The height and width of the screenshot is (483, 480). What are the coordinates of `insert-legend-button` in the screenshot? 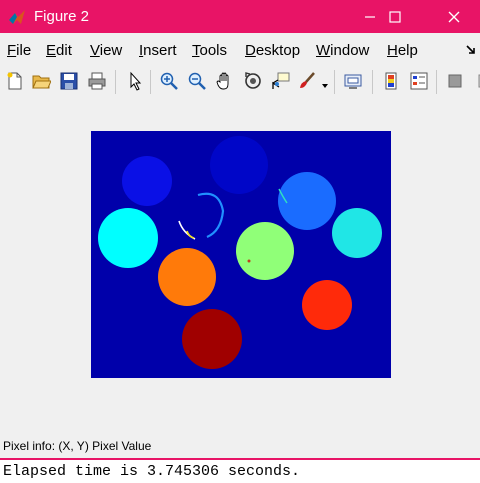 It's located at (419, 81).